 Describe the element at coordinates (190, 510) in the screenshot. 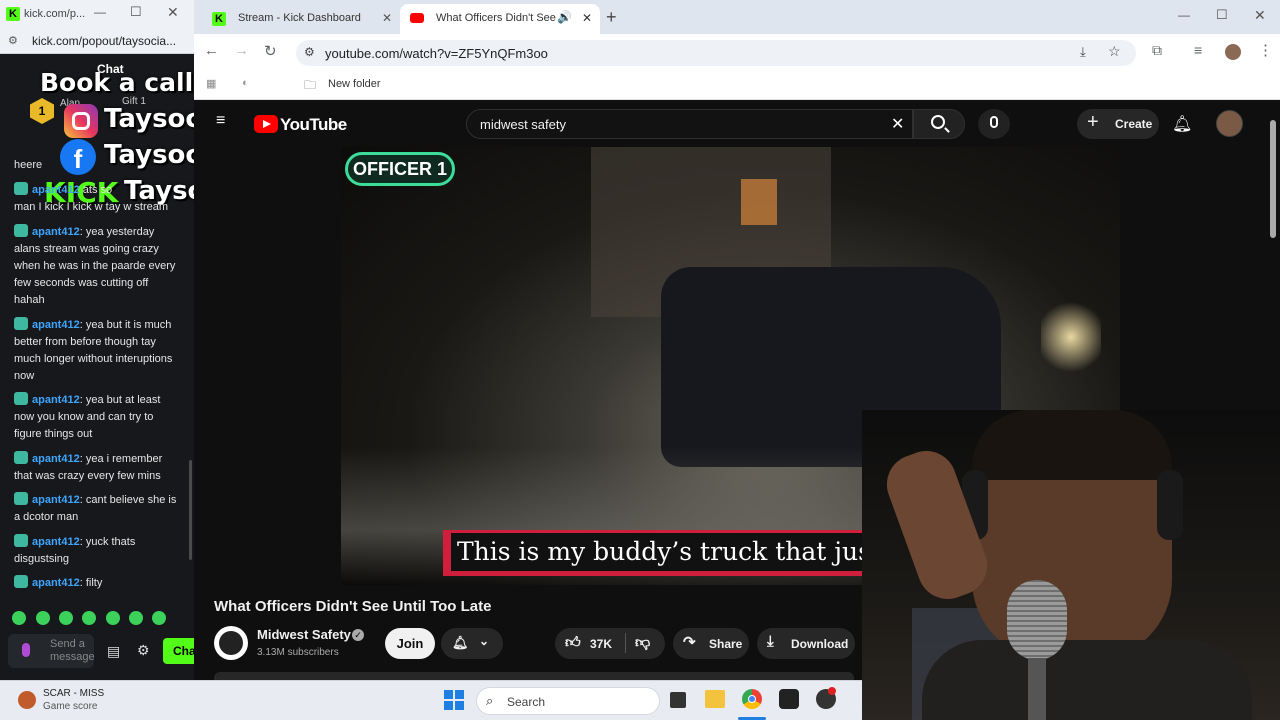

I see `chat-scrollbar` at that location.